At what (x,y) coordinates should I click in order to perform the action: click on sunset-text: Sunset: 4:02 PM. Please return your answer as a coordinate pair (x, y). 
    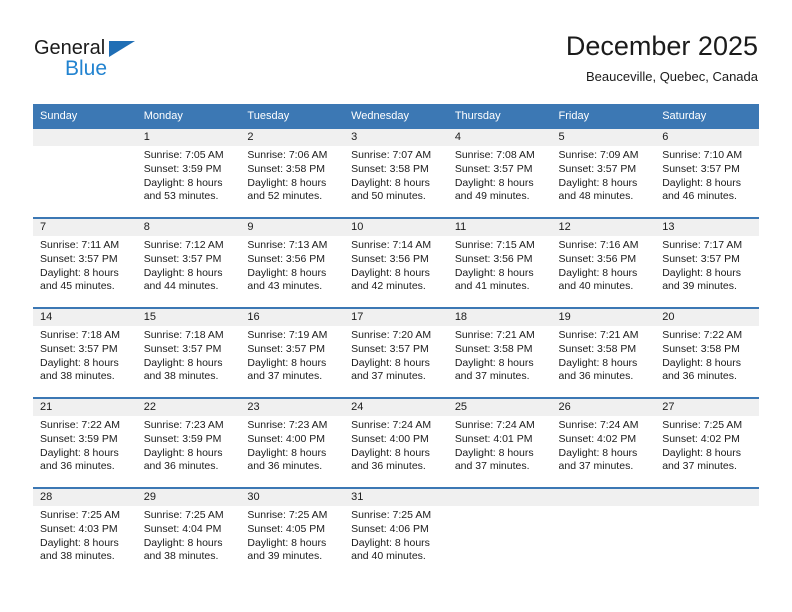
    Looking at the image, I should click on (597, 438).